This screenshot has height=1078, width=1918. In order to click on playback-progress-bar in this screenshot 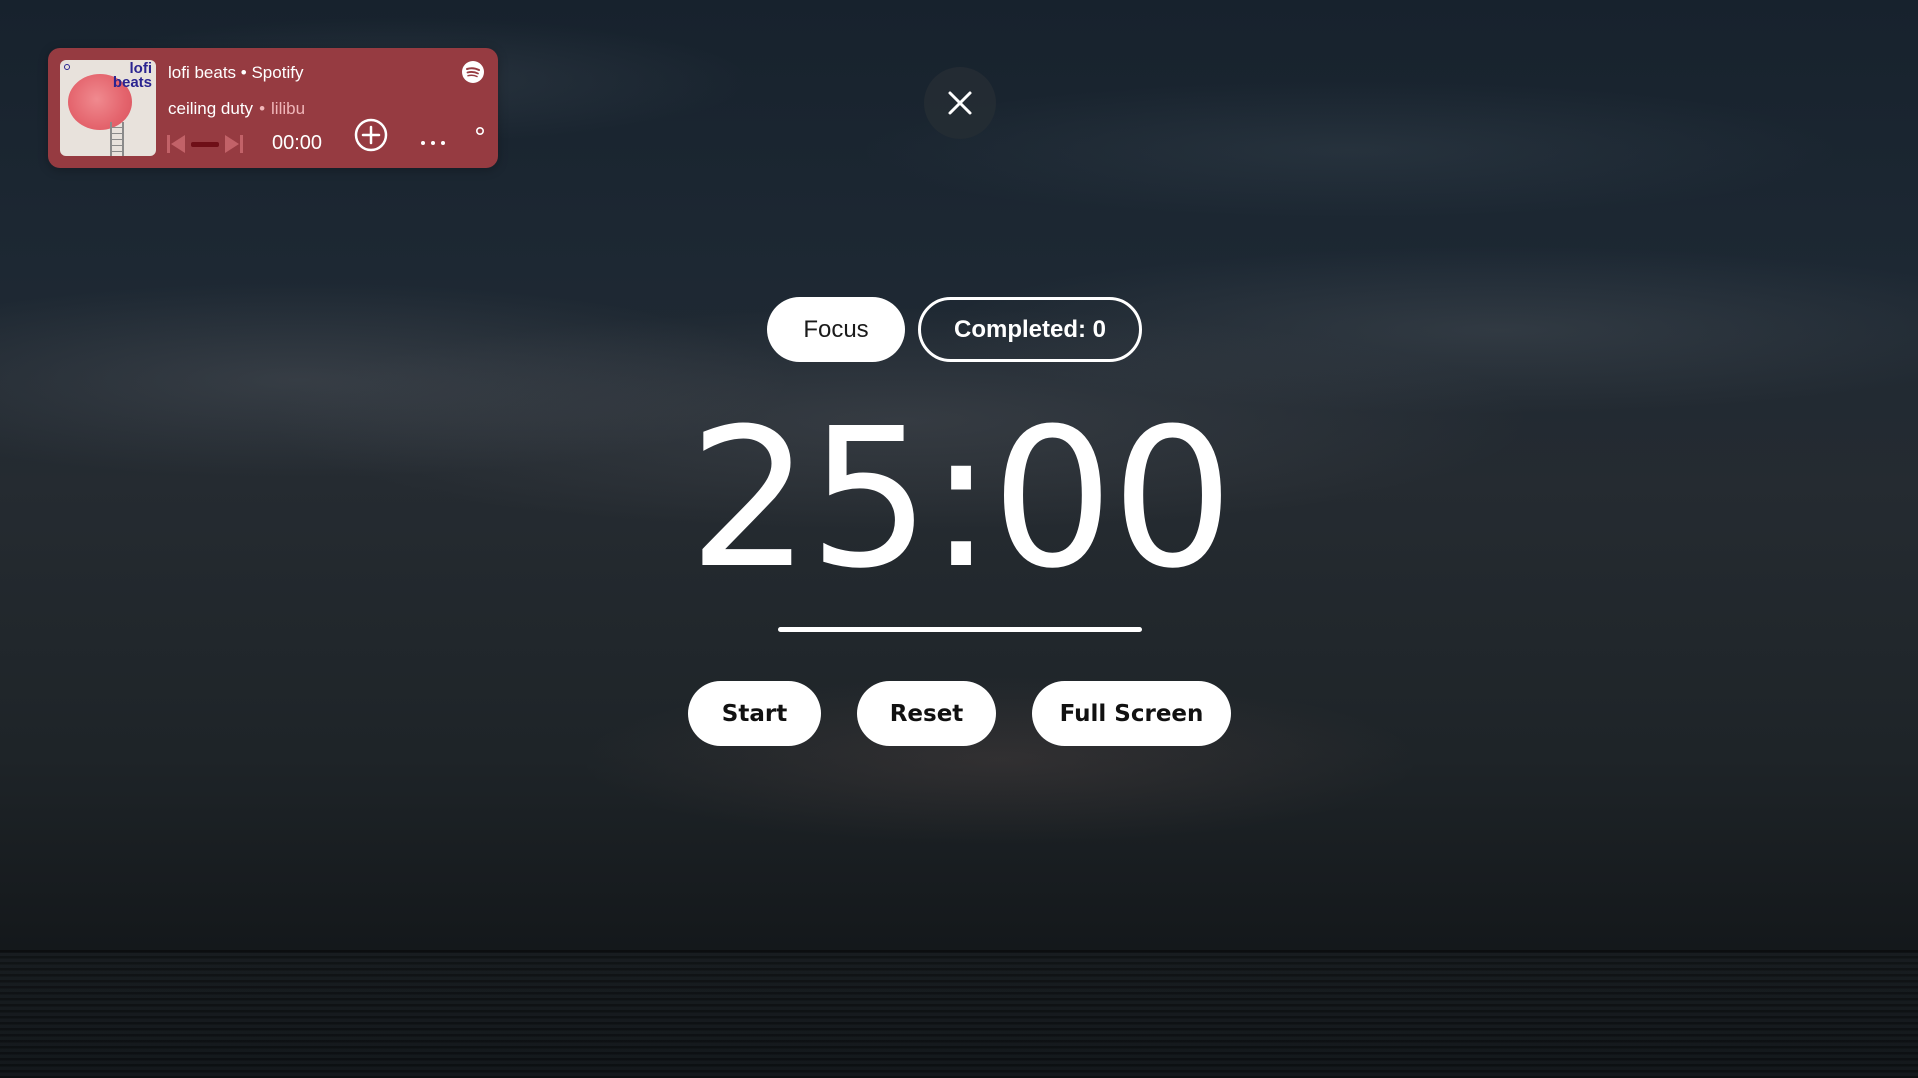, I will do `click(205, 144)`.